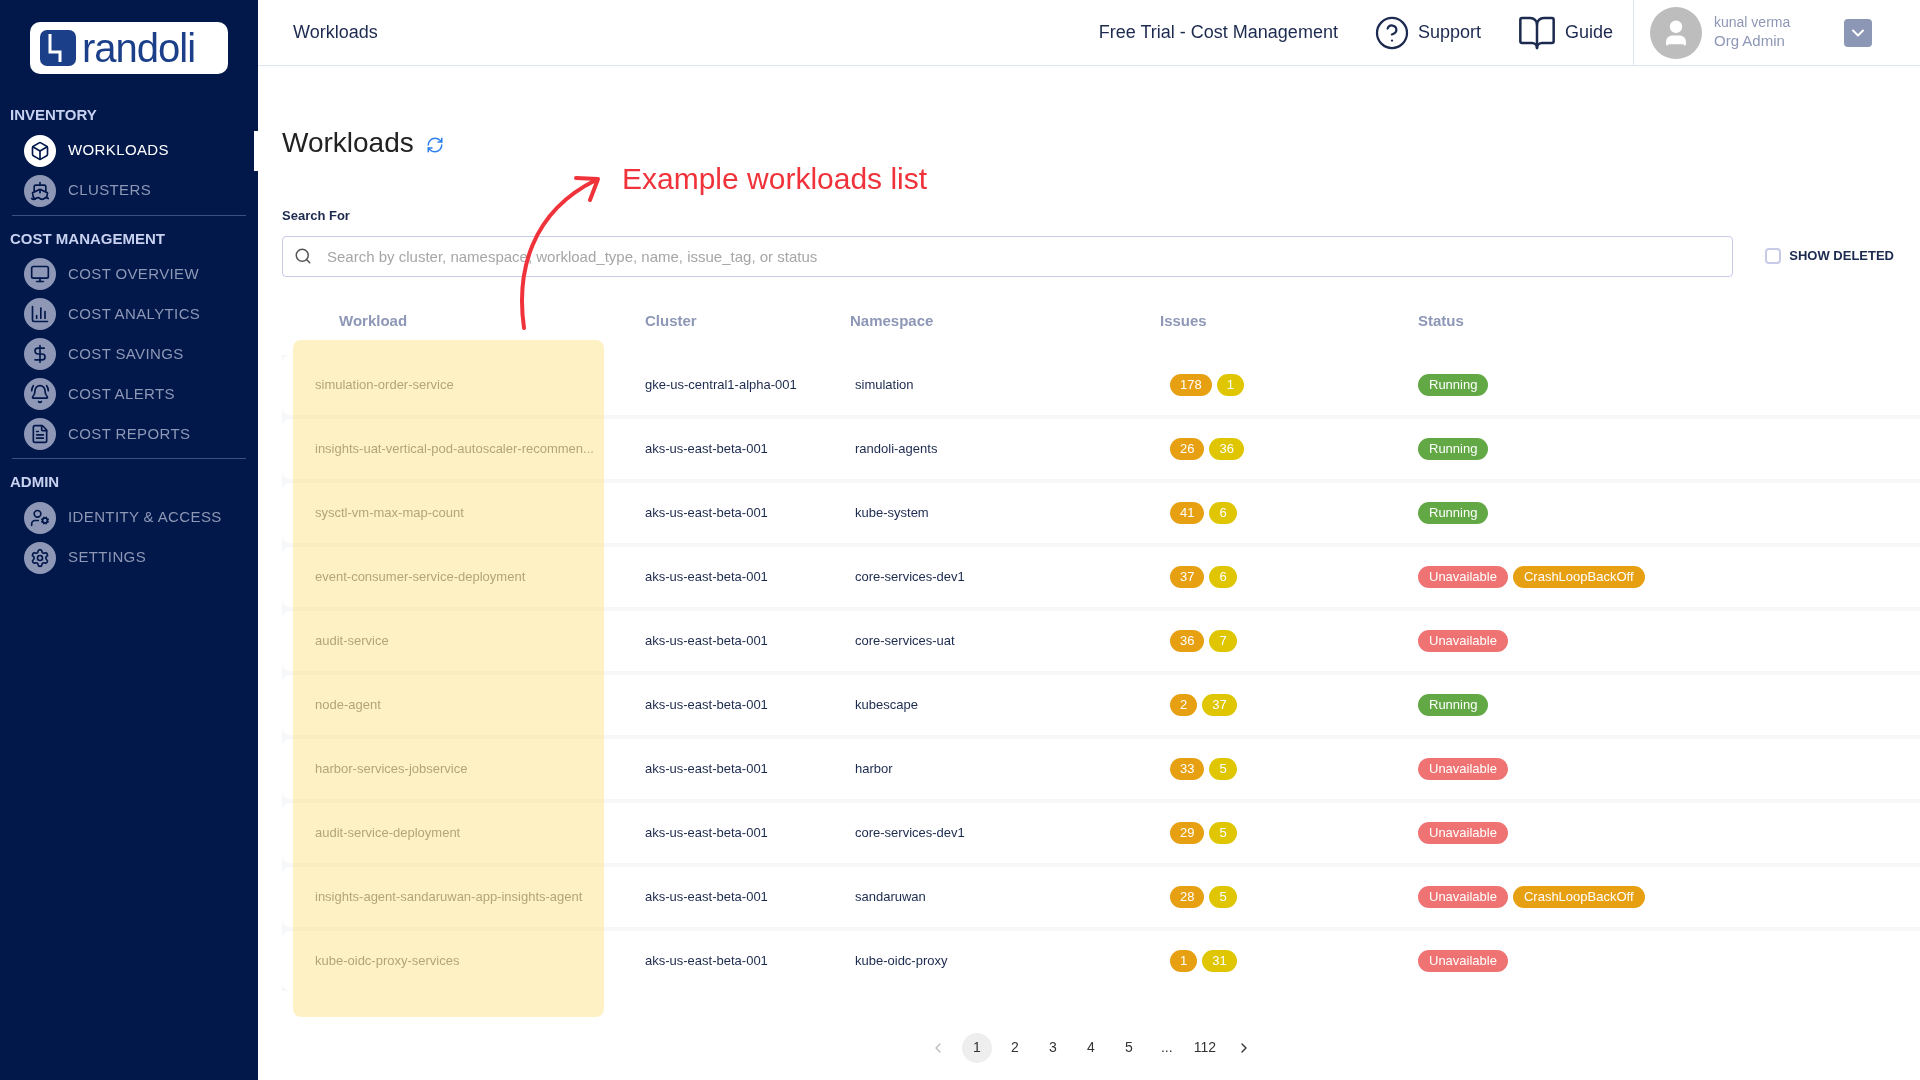  Describe the element at coordinates (1101, 704) in the screenshot. I see `table-row: node-agent aks-us-east-beta-001 kubescape 2 37 Running` at that location.